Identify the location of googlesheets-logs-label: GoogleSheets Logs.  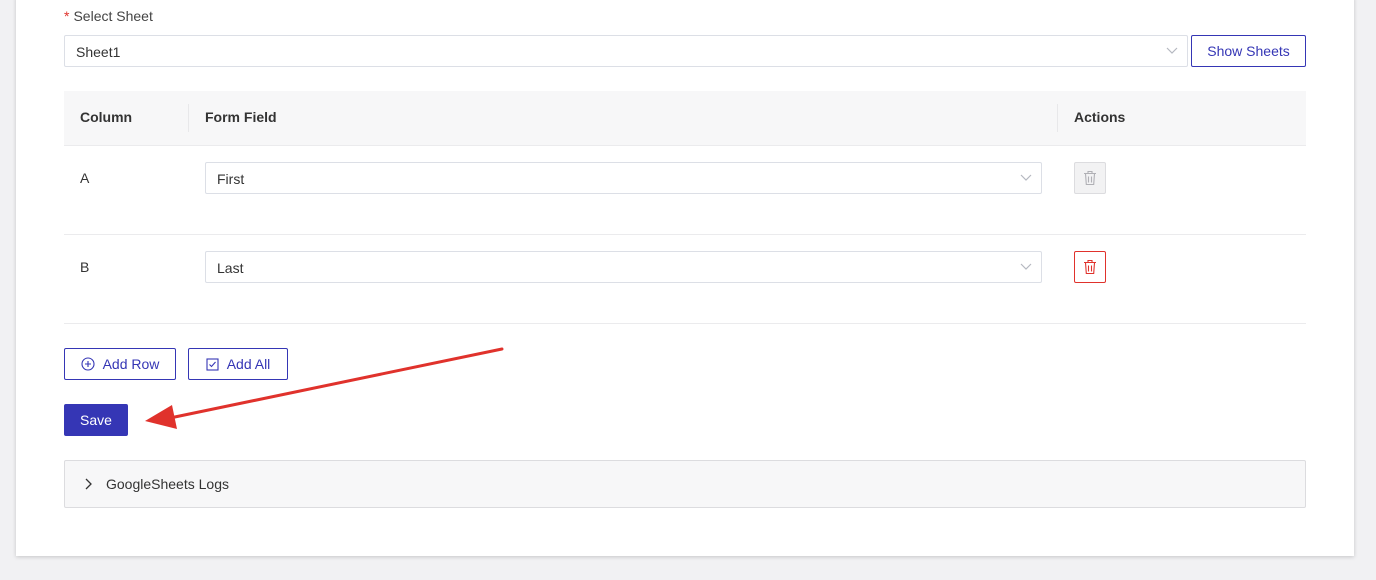
(167, 484).